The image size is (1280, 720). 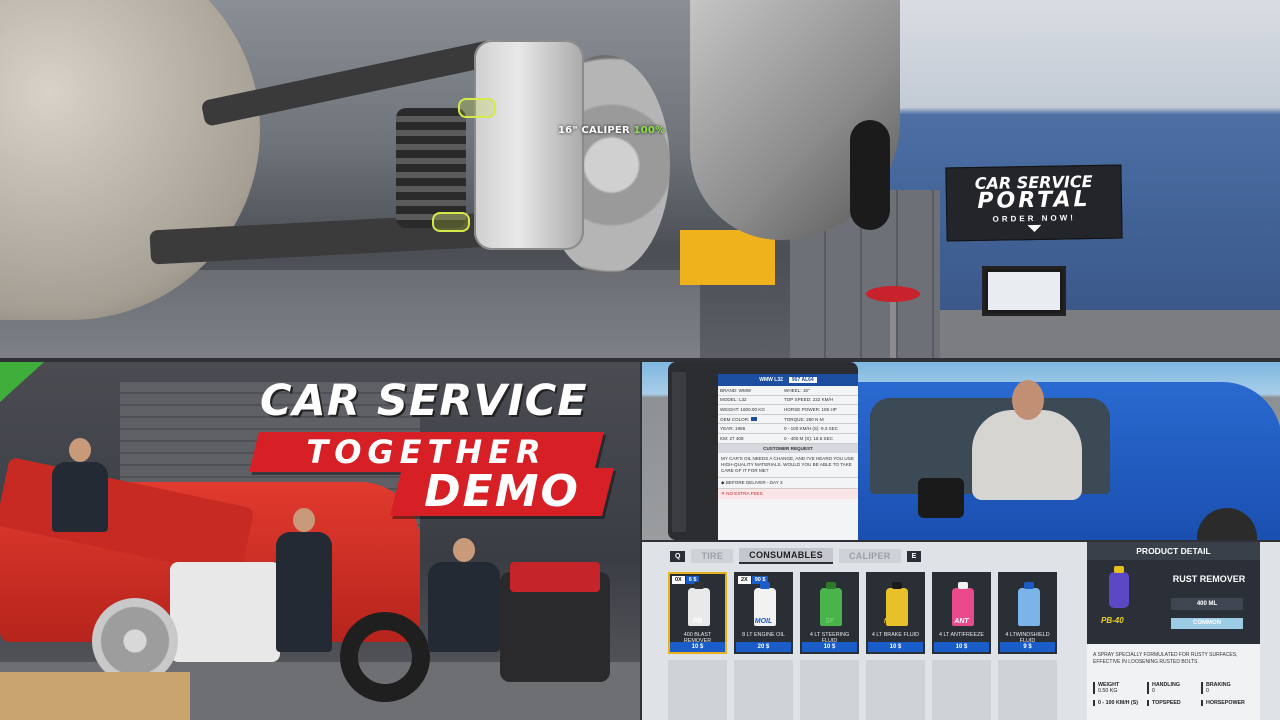 I want to click on stat-label: TOPSPEED, so click(x=1166, y=703).